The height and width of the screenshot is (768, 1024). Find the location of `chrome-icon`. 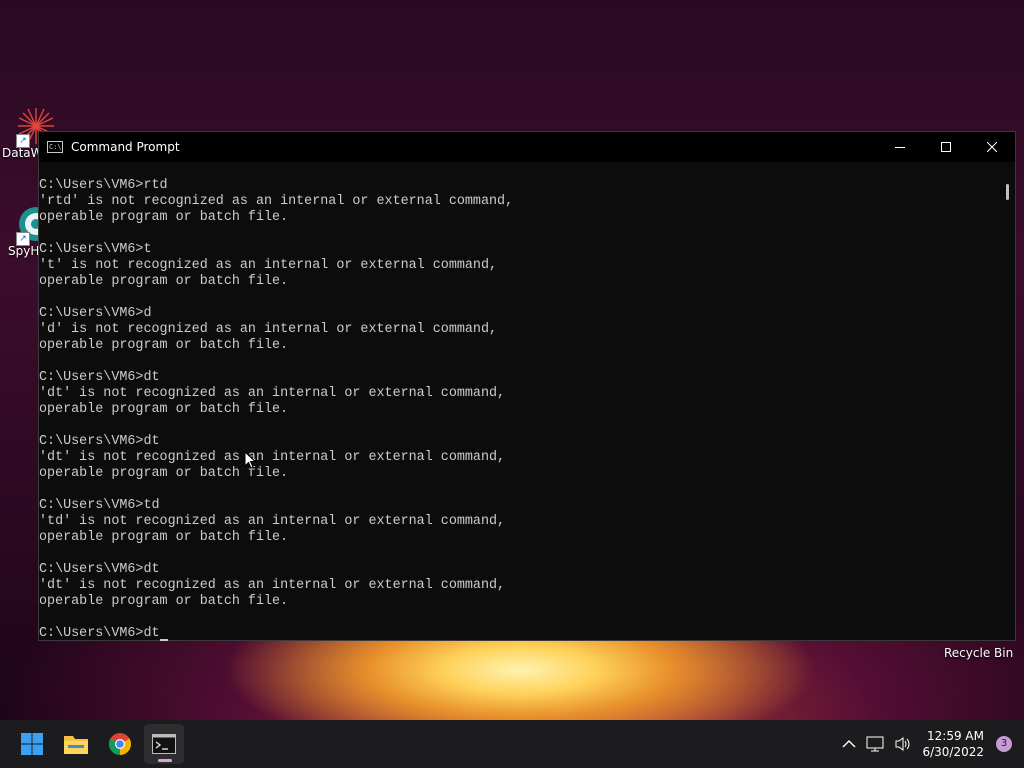

chrome-icon is located at coordinates (120, 744).